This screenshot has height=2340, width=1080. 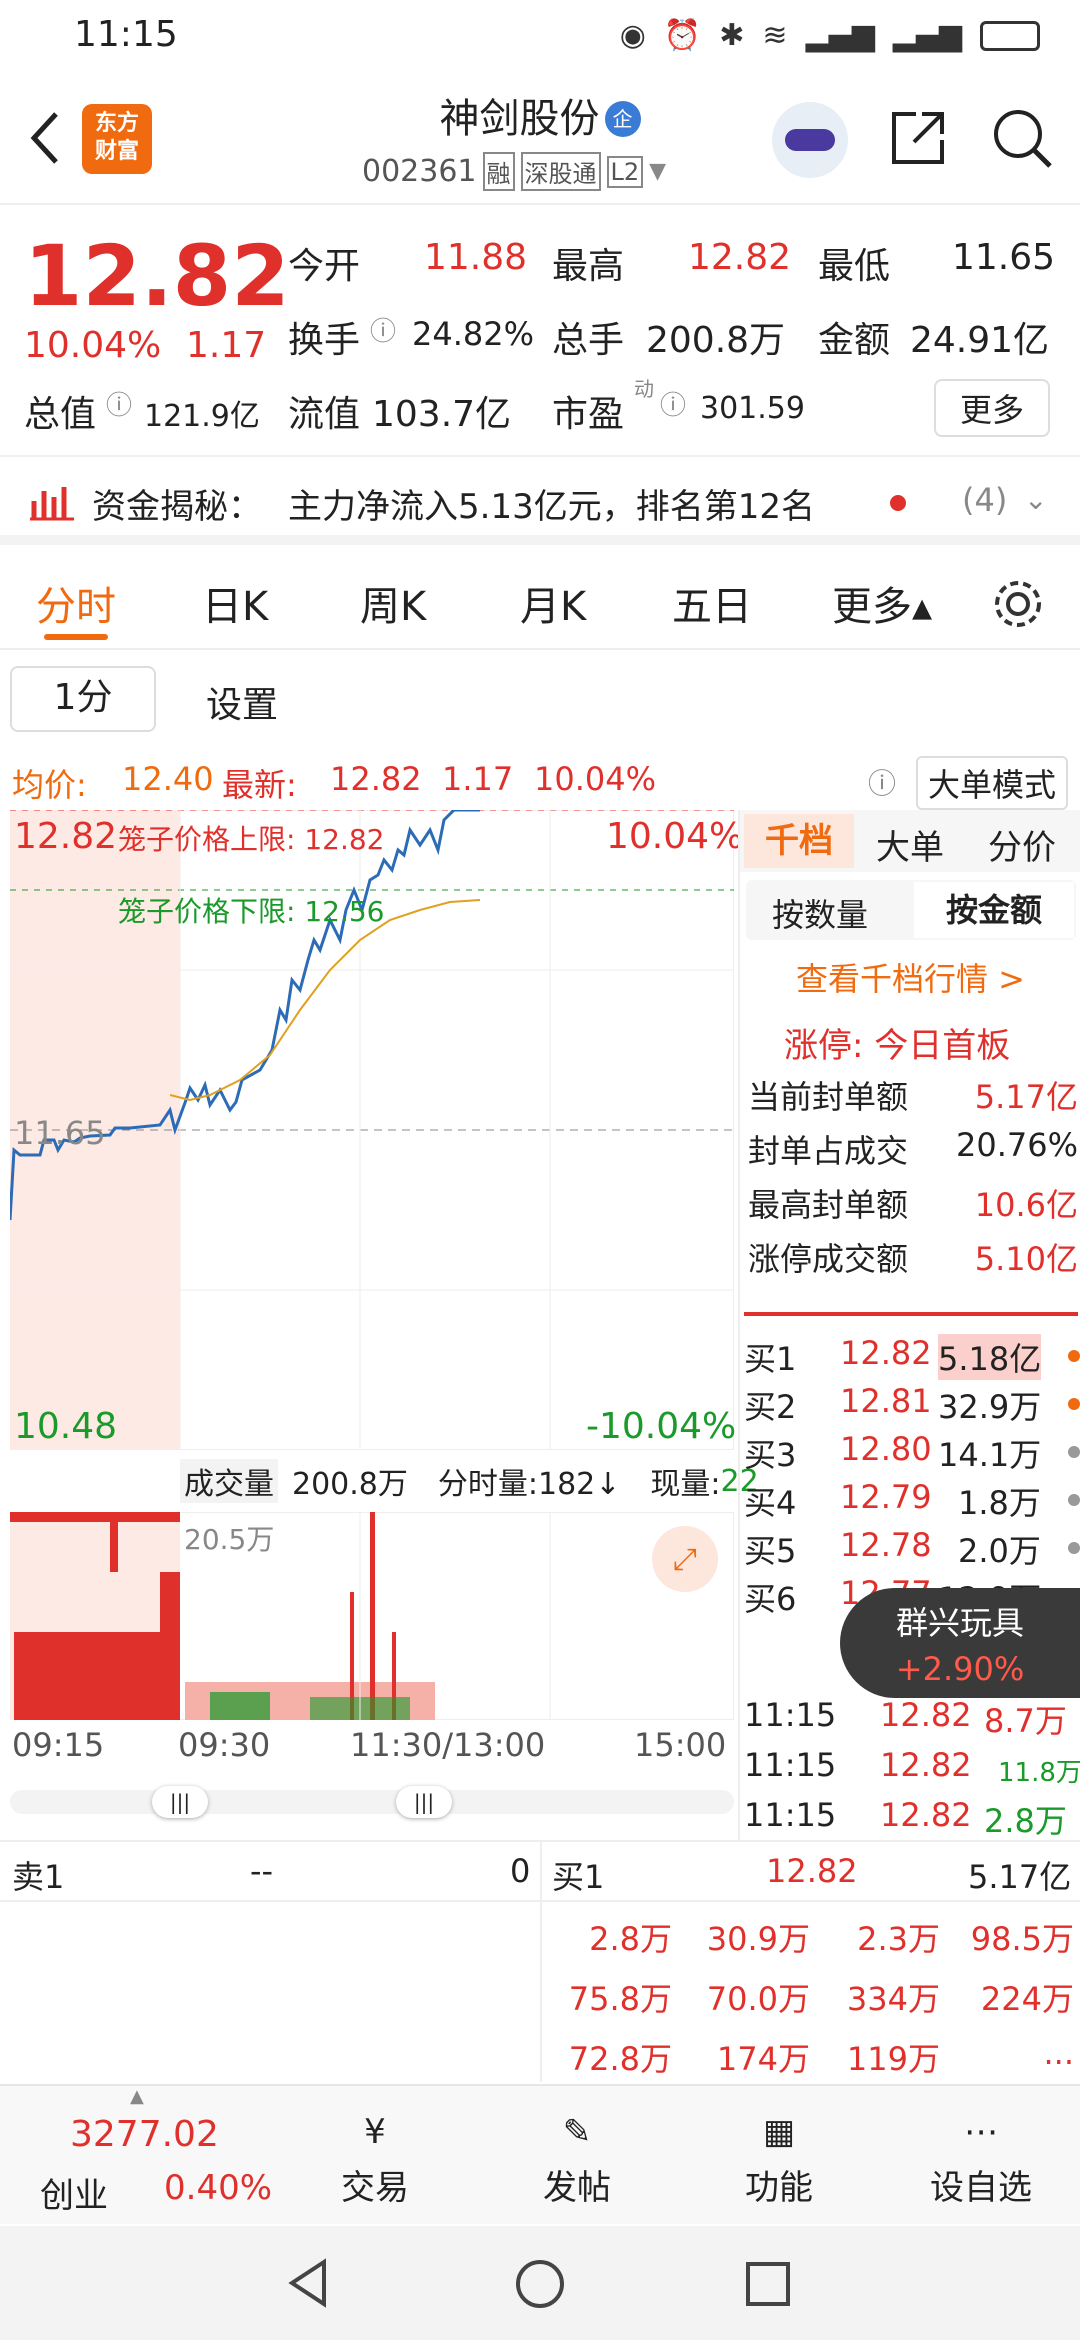 What do you see at coordinates (60, 414) in the screenshot?
I see `mcap-label: 总值` at bounding box center [60, 414].